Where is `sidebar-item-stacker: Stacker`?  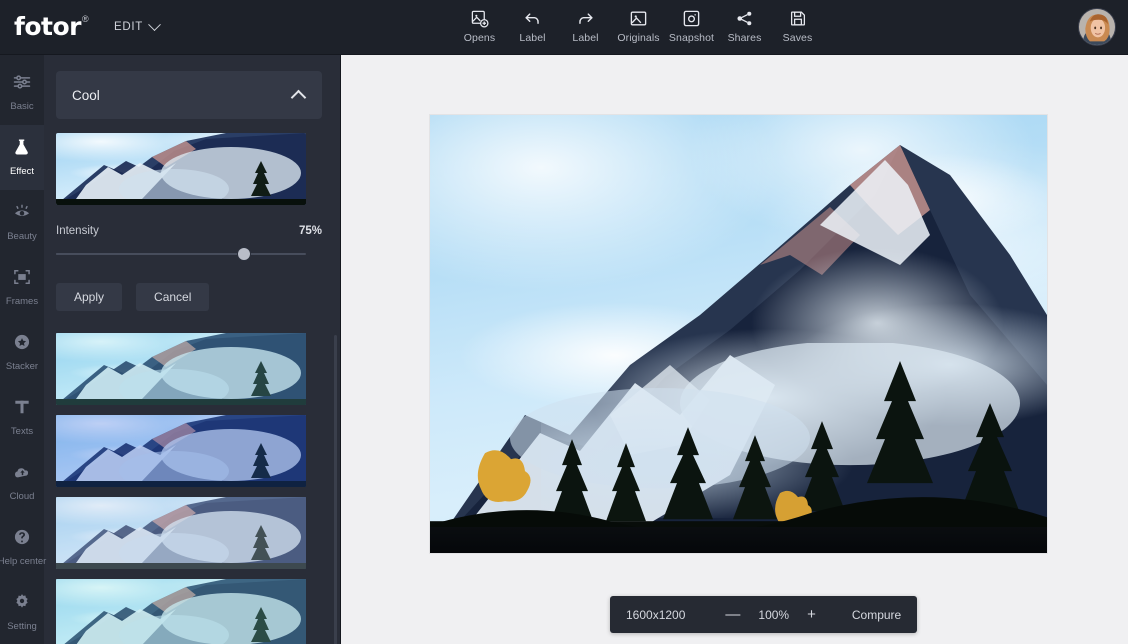 sidebar-item-stacker: Stacker is located at coordinates (22, 352).